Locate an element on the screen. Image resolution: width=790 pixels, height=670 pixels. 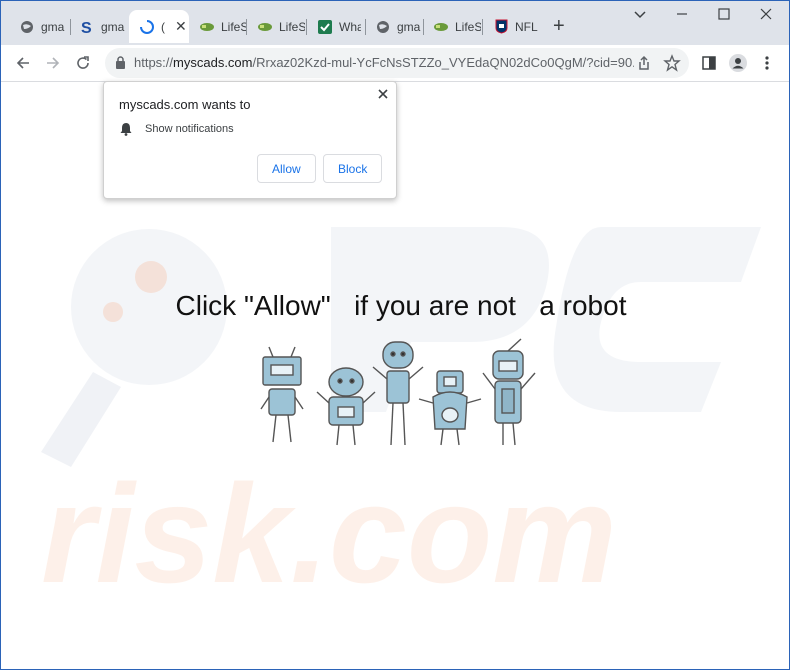
forward-button is located at coordinates (53, 63).